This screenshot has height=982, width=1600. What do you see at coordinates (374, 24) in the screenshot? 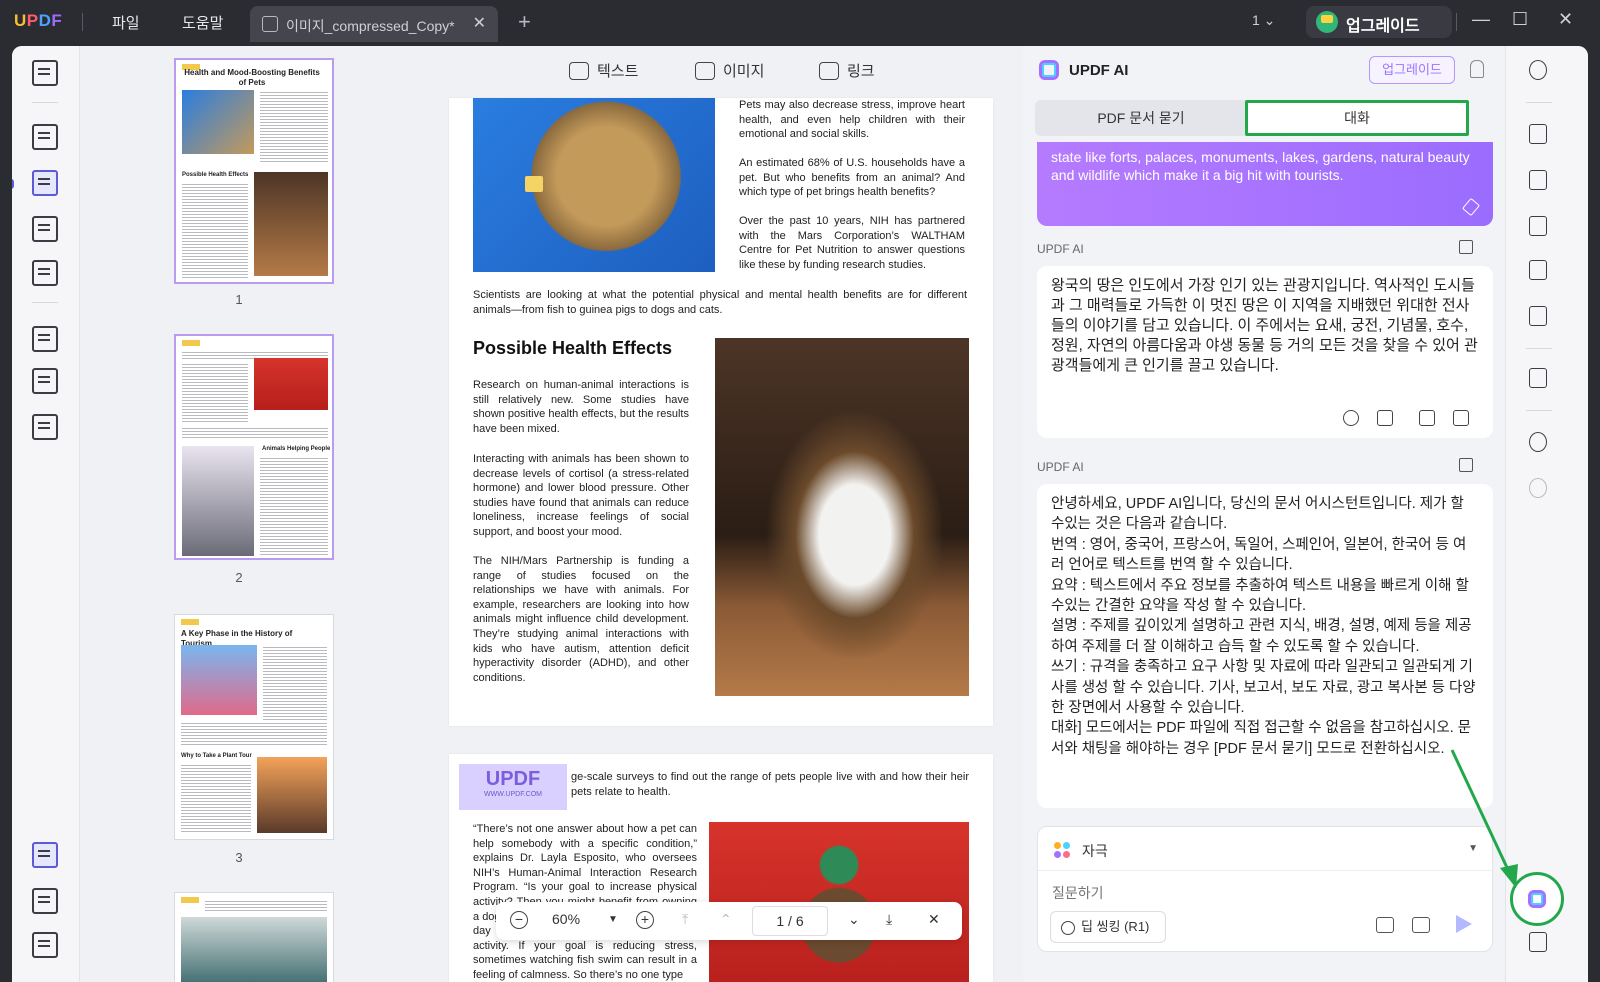
I see `document-tab: 이미지_compressed_Copy* ✕` at bounding box center [374, 24].